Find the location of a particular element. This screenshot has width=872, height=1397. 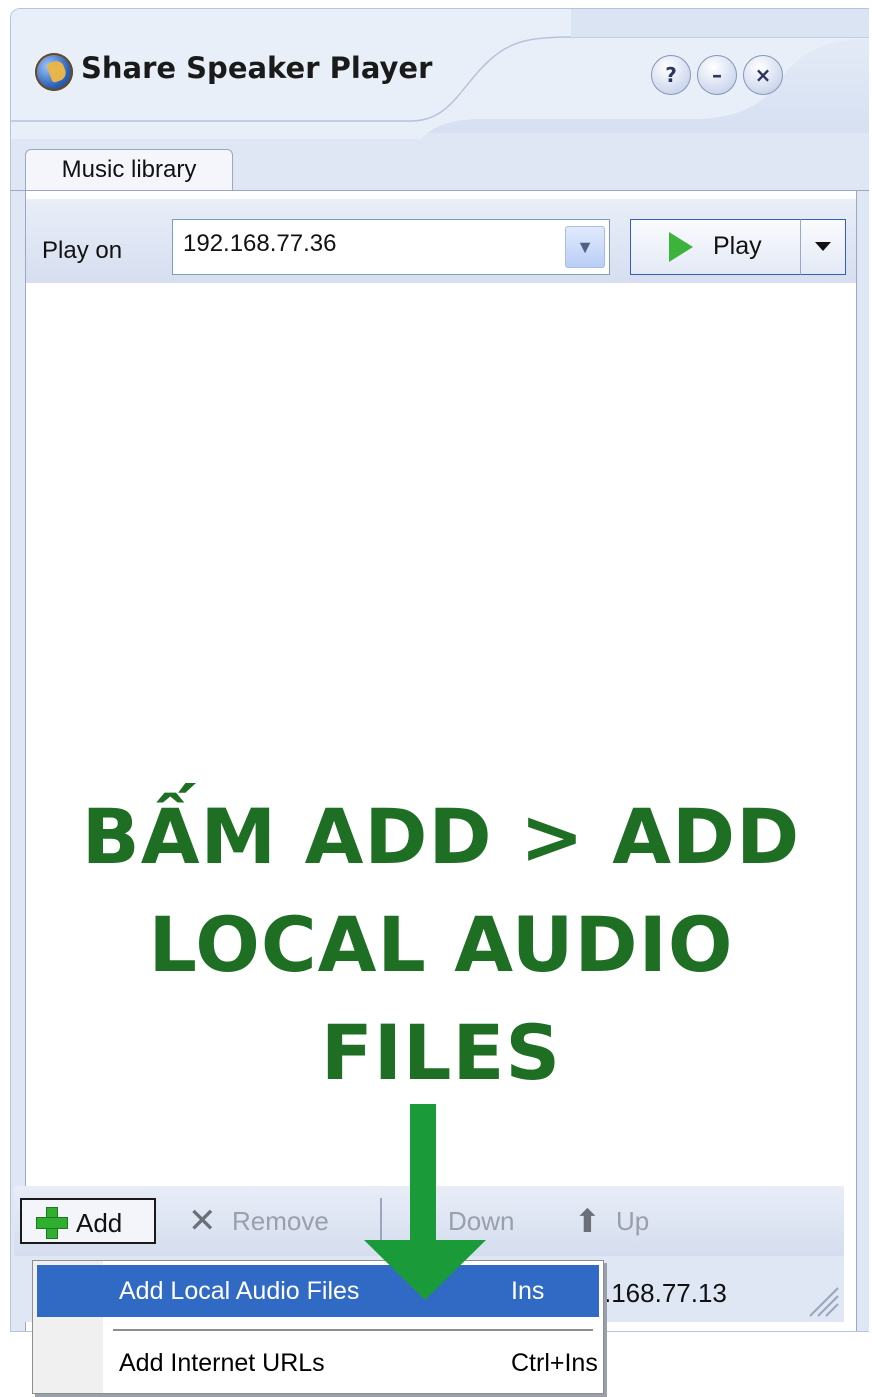

menu-item-label: Add Local Audio Files is located at coordinates (239, 1291).